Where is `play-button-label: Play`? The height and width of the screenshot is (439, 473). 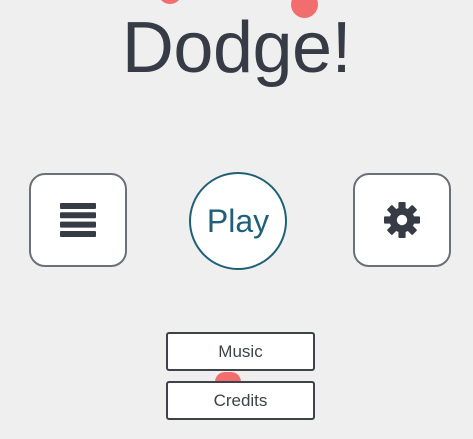
play-button-label: Play is located at coordinates (238, 221).